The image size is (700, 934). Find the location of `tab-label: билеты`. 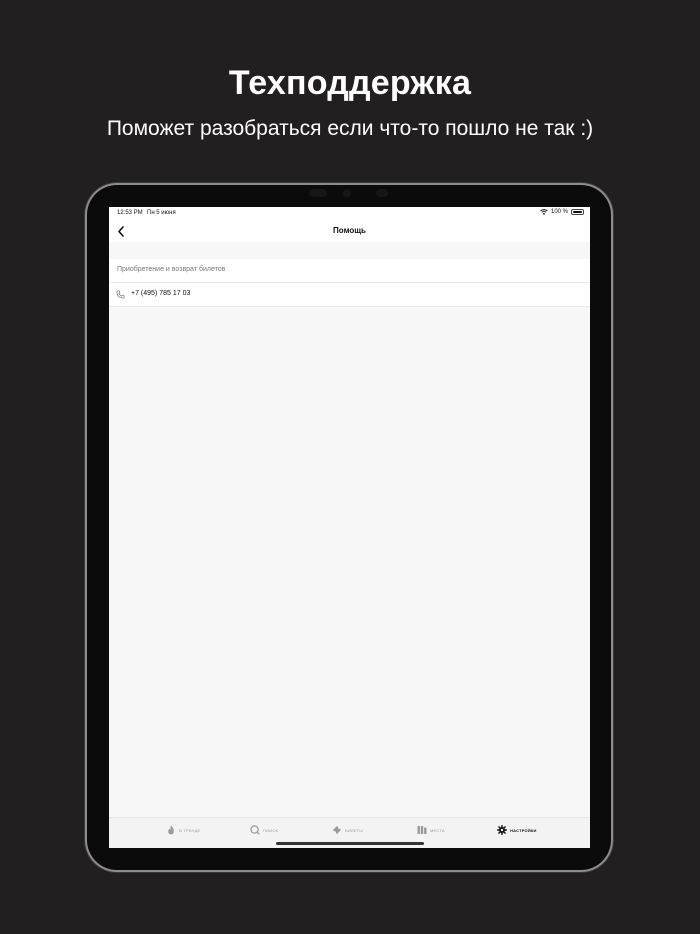

tab-label: билеты is located at coordinates (354, 830).